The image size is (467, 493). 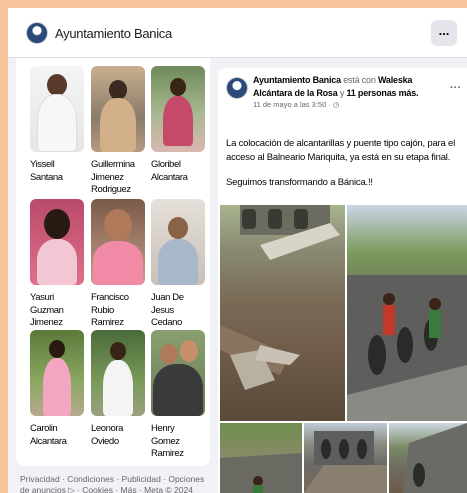 I want to click on post-paragraph-2: Seguimos transformando a Bánica.!!, so click(x=299, y=182).